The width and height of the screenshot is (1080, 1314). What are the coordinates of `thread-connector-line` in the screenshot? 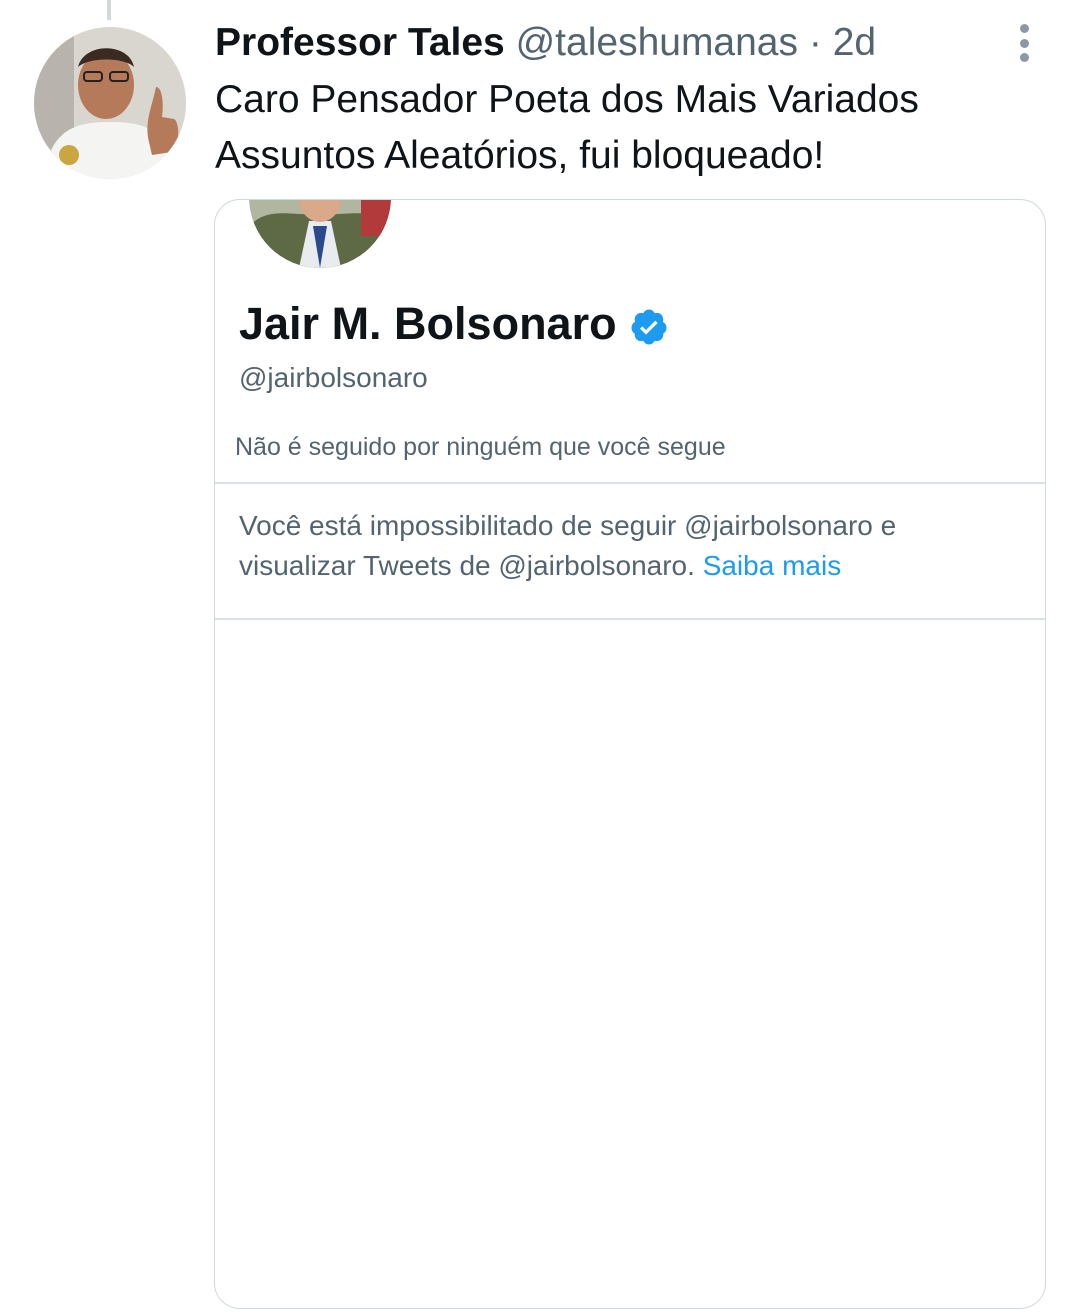 It's located at (109, 10).